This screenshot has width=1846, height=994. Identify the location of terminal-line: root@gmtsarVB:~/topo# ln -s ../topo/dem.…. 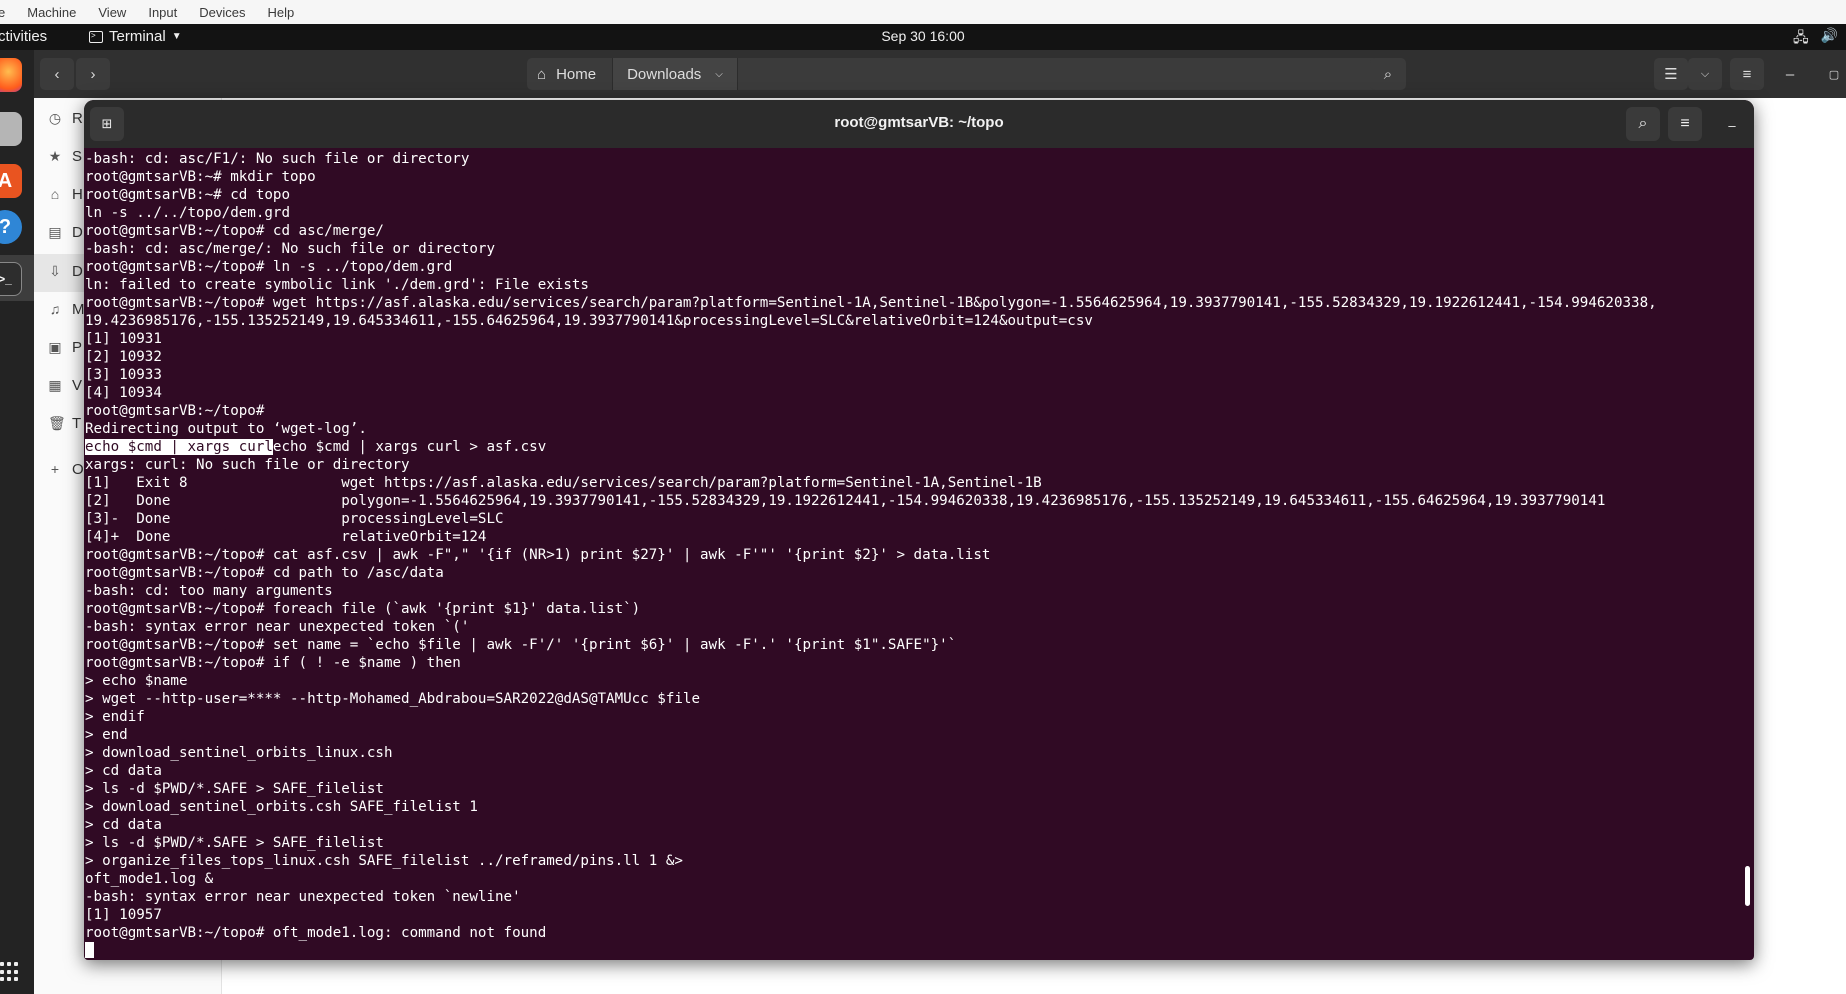
(269, 267).